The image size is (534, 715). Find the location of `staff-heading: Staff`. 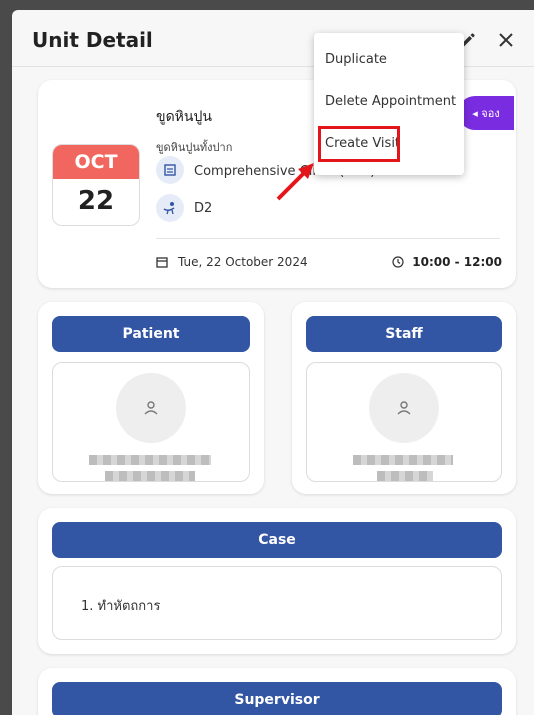

staff-heading: Staff is located at coordinates (404, 334).